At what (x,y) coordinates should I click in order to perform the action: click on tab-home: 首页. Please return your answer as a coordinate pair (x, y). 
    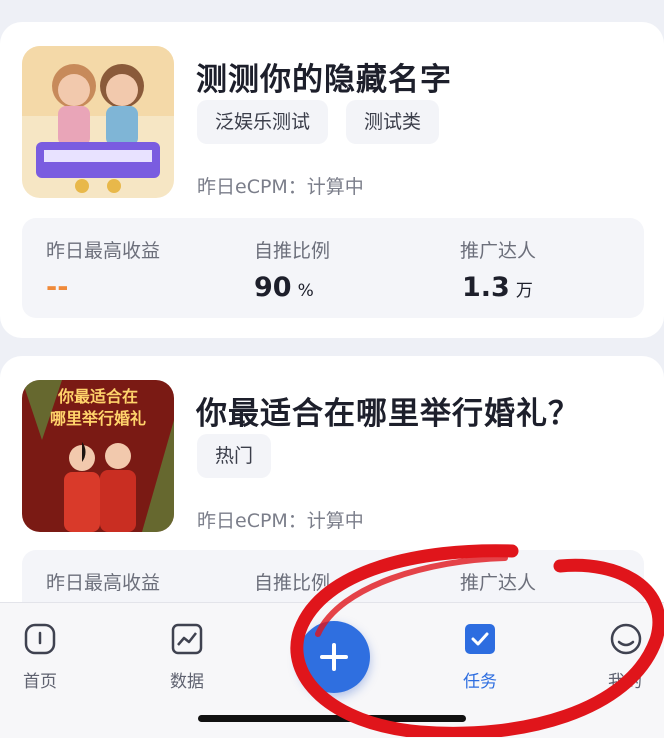
    Looking at the image, I should click on (40, 656).